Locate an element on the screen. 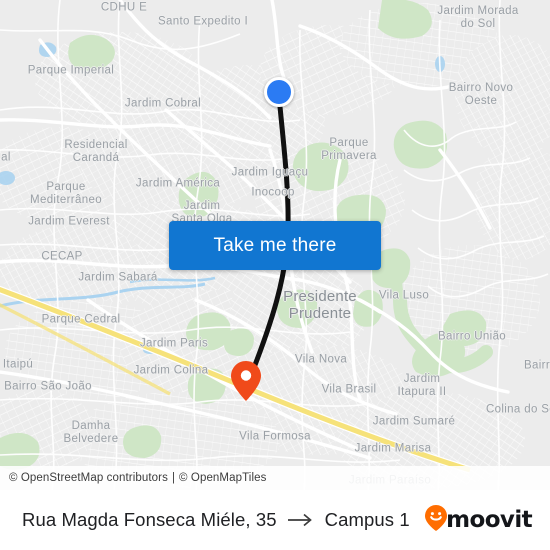 The image size is (550, 550). route-origin-label: Rua Magda Fonseca Miéle, 35 is located at coordinates (149, 519).